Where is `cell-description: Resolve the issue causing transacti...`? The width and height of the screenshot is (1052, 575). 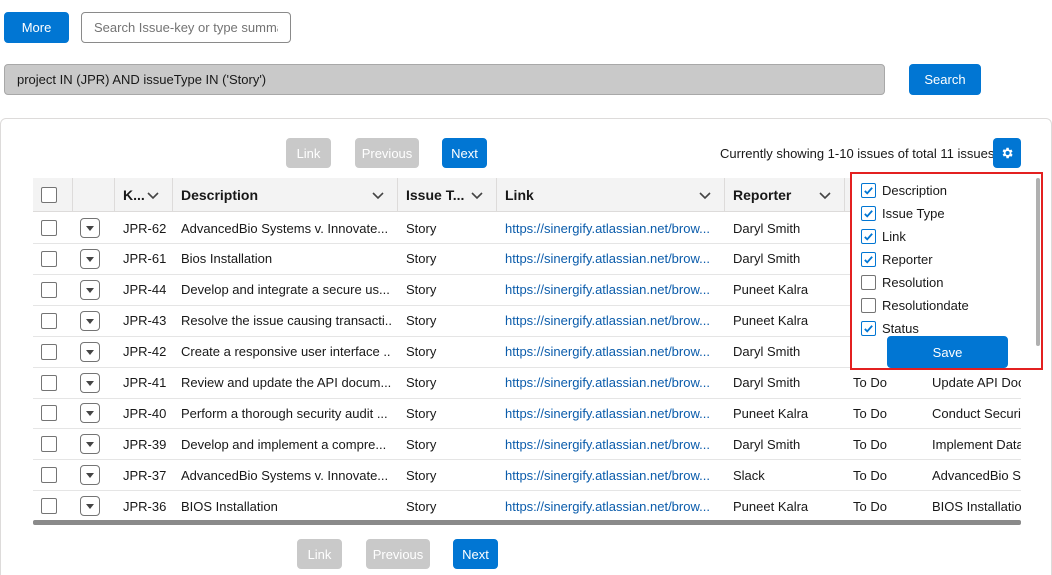
cell-description: Resolve the issue causing transacti... is located at coordinates (286, 321).